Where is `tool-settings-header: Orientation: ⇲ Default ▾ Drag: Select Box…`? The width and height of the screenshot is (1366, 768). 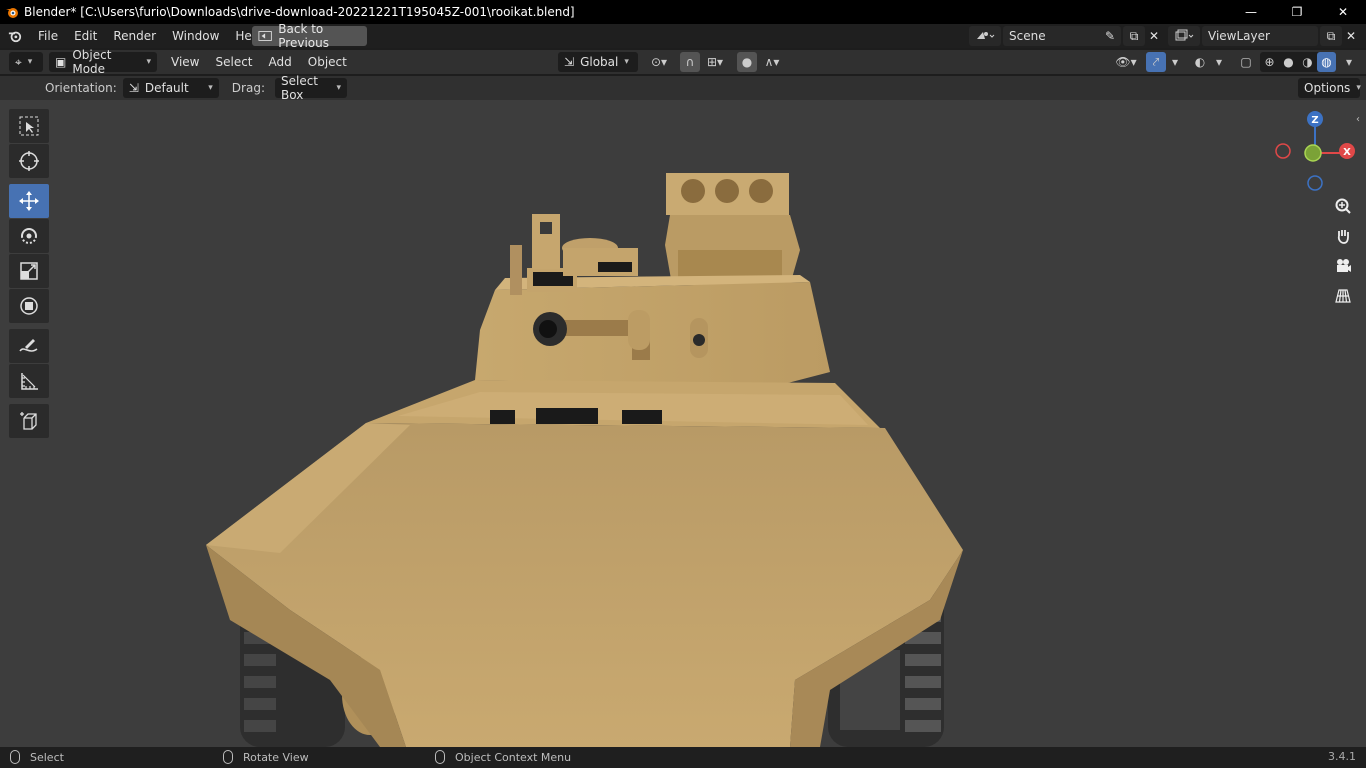 tool-settings-header: Orientation: ⇲ Default ▾ Drag: Select Box… is located at coordinates (683, 88).